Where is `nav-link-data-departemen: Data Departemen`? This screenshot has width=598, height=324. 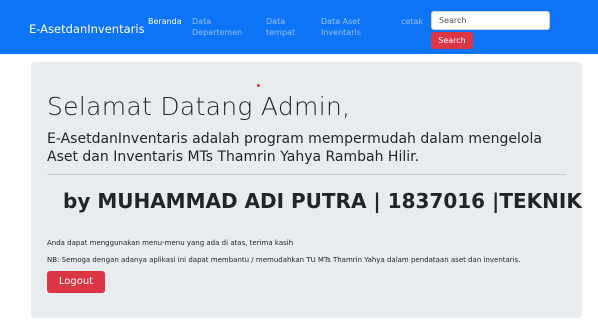
nav-link-data-departemen: Data Departemen is located at coordinates (217, 27).